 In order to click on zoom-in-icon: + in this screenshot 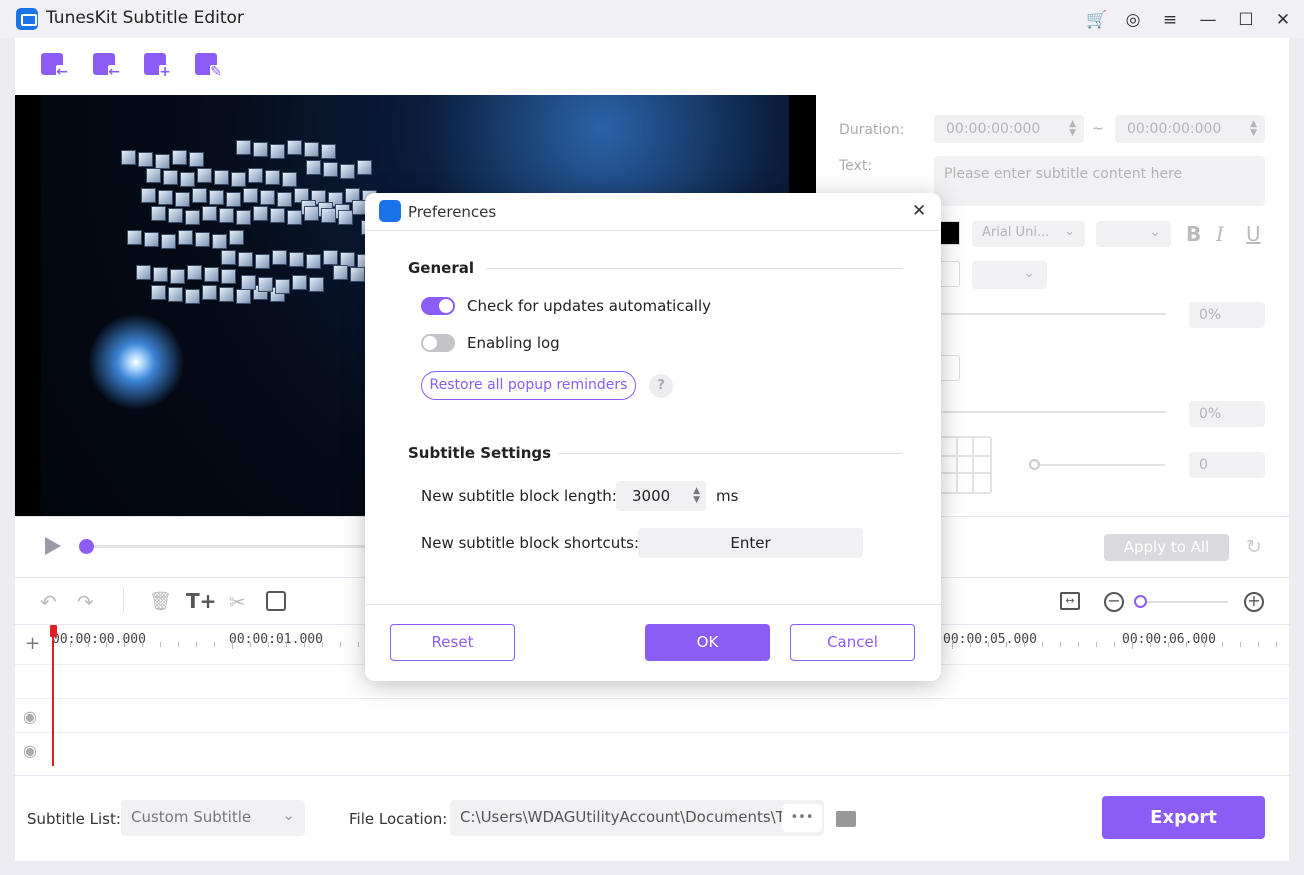, I will do `click(1254, 602)`.